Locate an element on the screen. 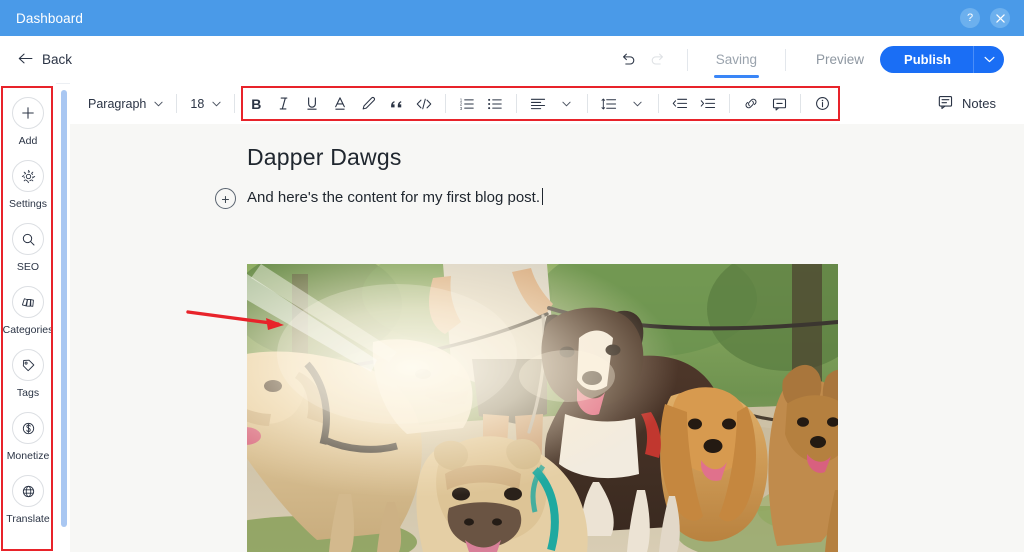 The height and width of the screenshot is (552, 1024). text-cursor is located at coordinates (543, 196).